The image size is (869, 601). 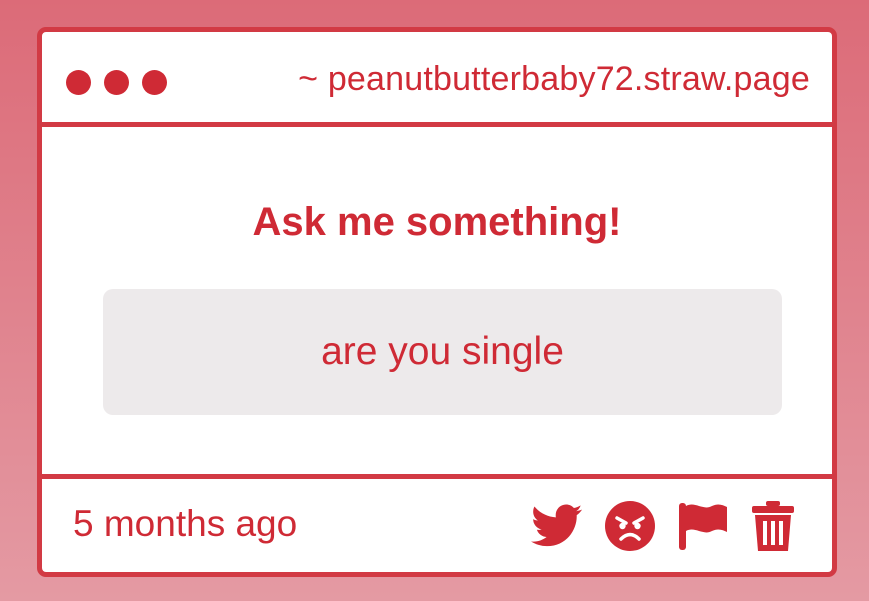 I want to click on question-text: are you single, so click(x=442, y=351).